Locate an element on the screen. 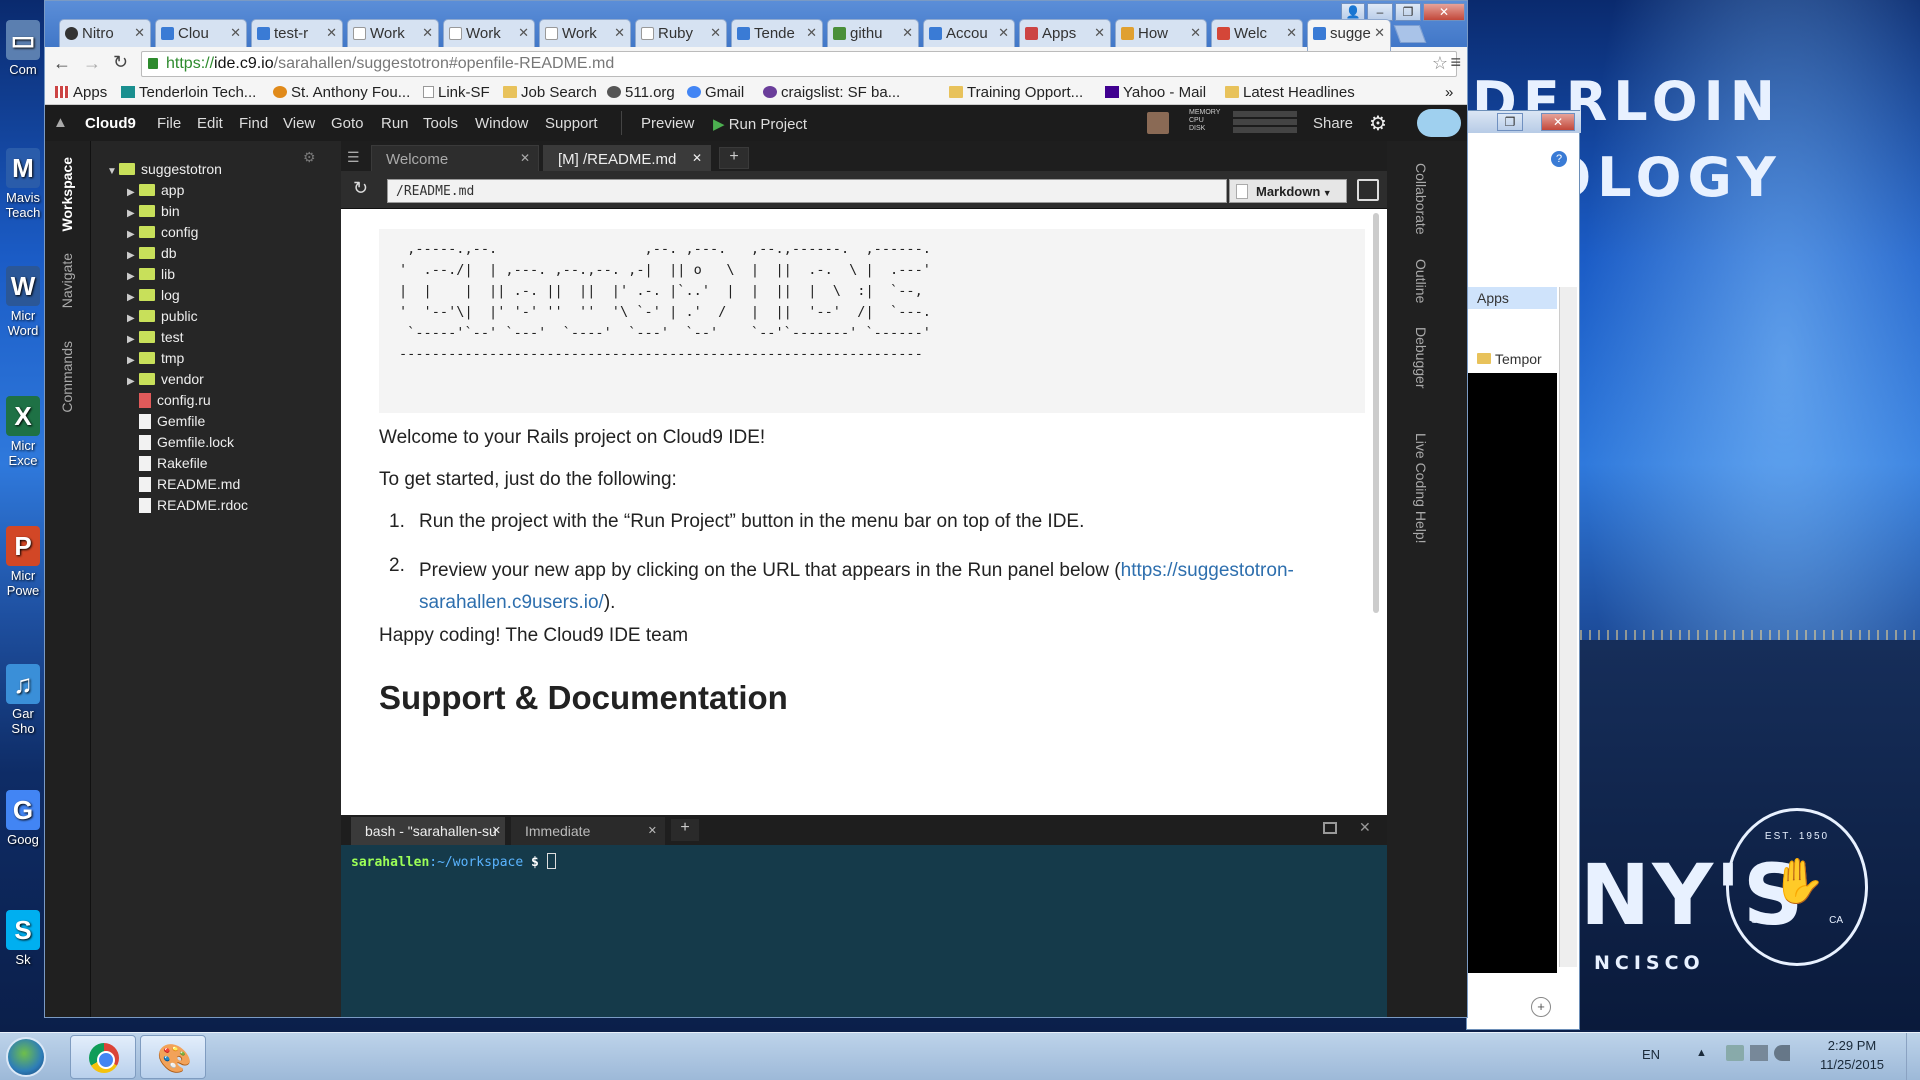 Image resolution: width=1920 pixels, height=1080 pixels. desktop-icon-google: G Goog is located at coordinates (23, 818).